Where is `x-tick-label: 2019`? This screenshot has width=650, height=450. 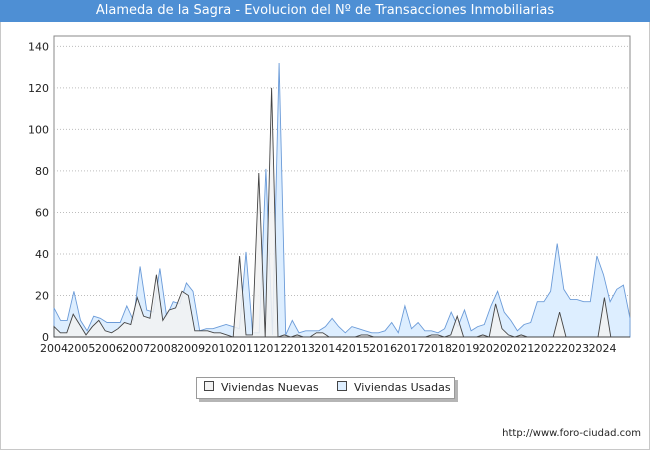 x-tick-label: 2019 is located at coordinates (465, 348).